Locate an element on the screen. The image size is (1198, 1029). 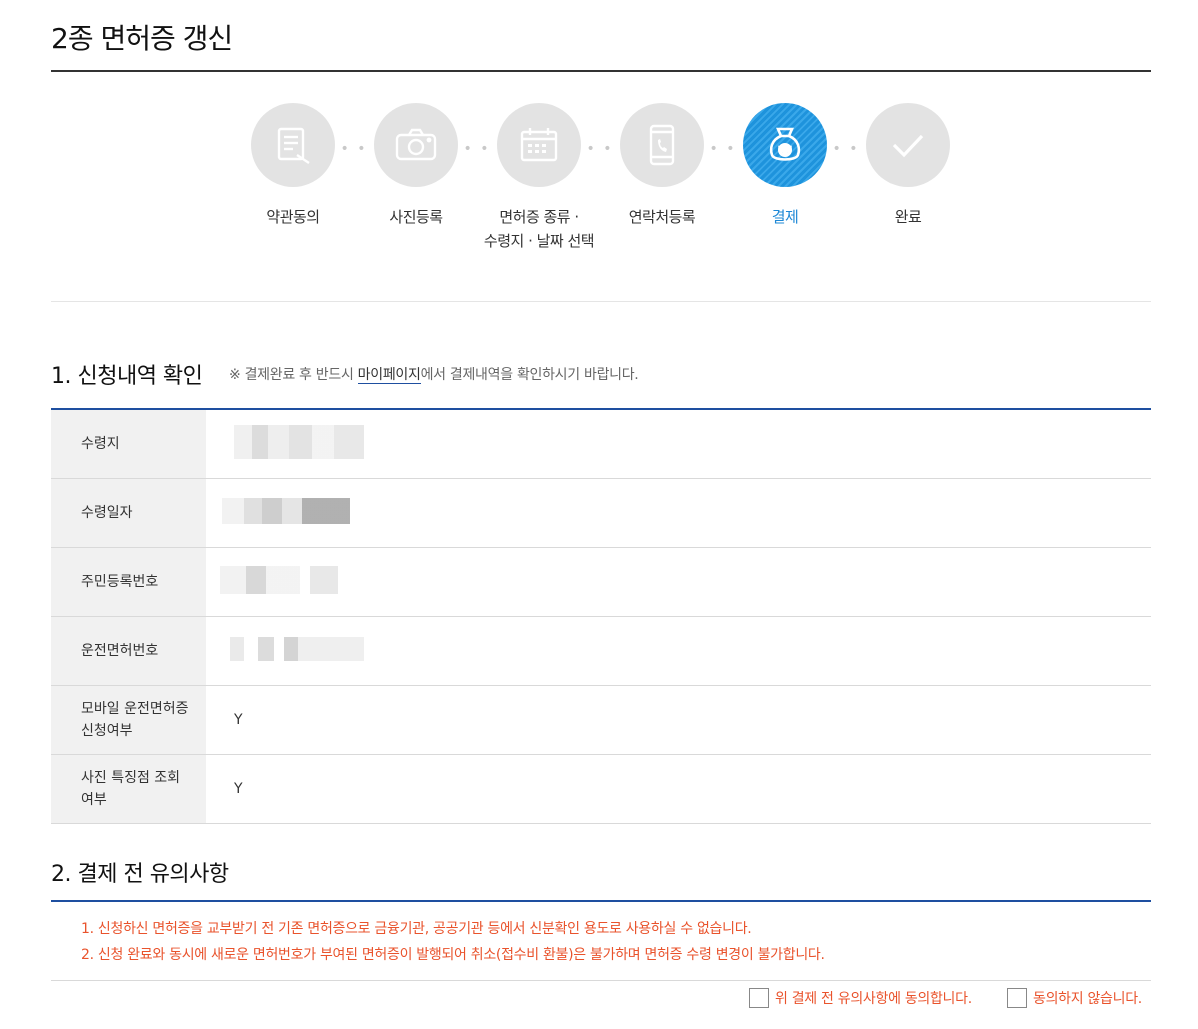
row-label: 주민등록번호 is located at coordinates (128, 582).